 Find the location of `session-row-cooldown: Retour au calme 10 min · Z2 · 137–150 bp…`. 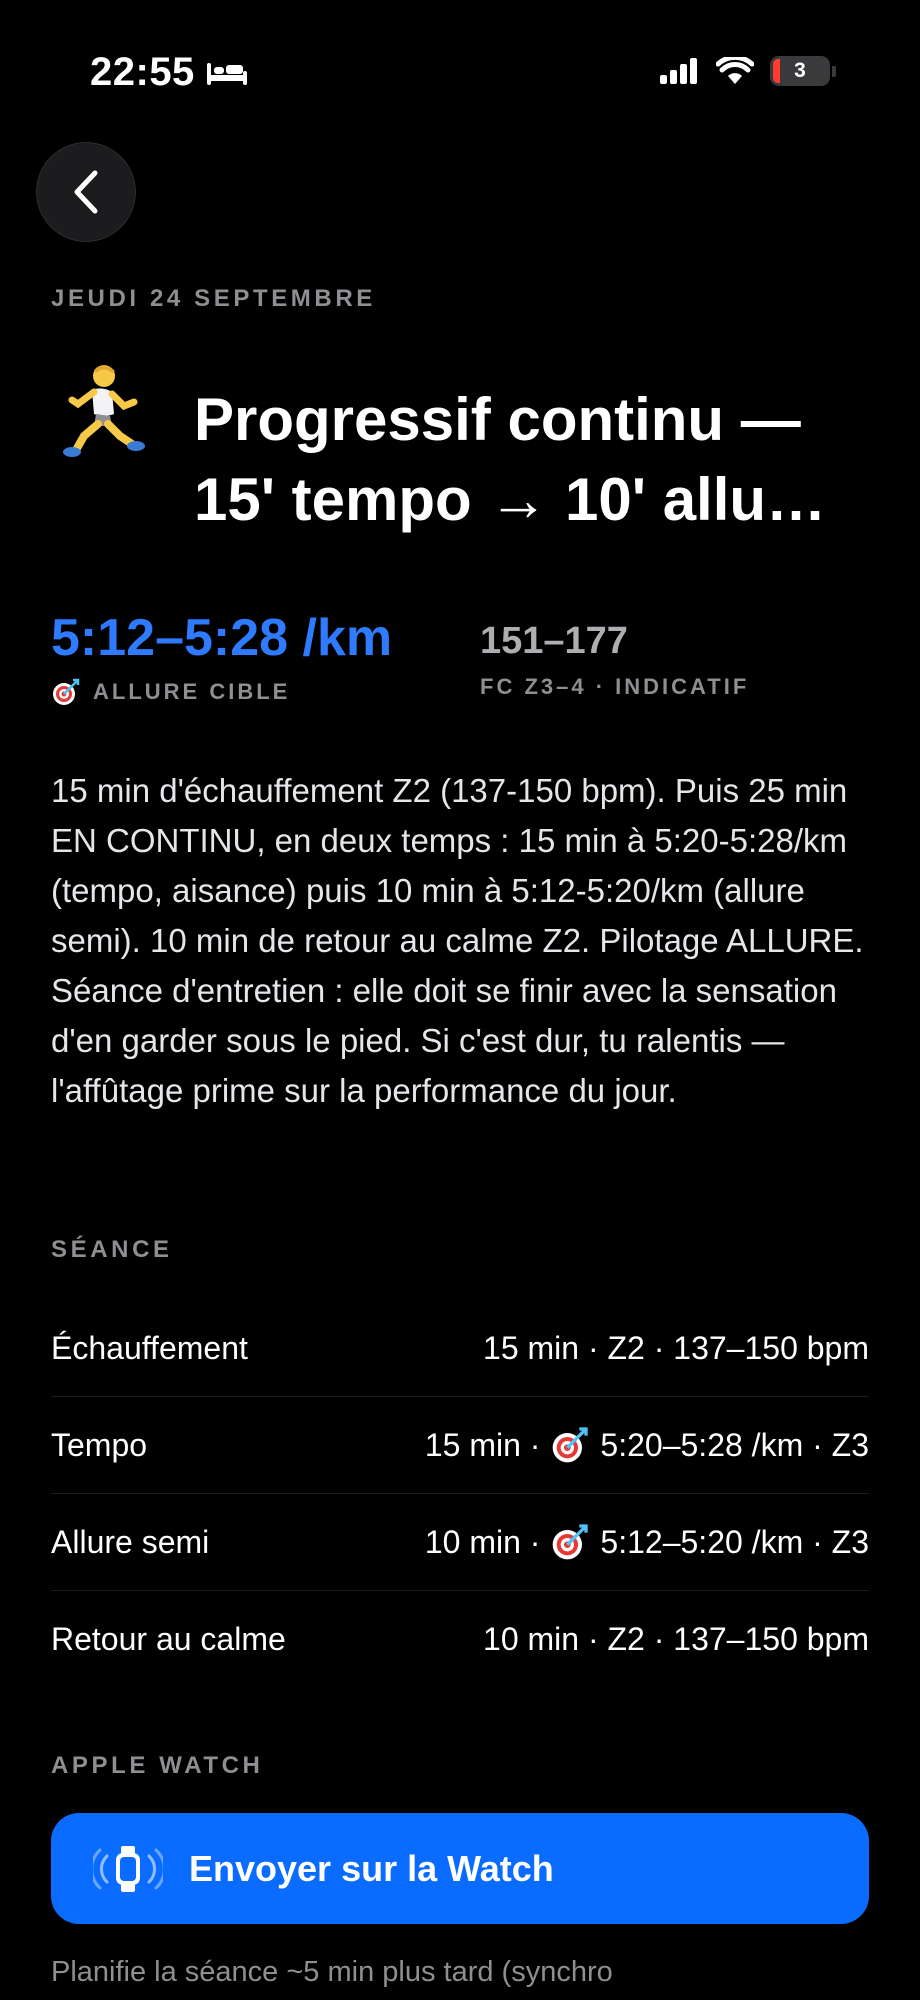

session-row-cooldown: Retour au calme 10 min · Z2 · 137–150 bp… is located at coordinates (460, 1639).